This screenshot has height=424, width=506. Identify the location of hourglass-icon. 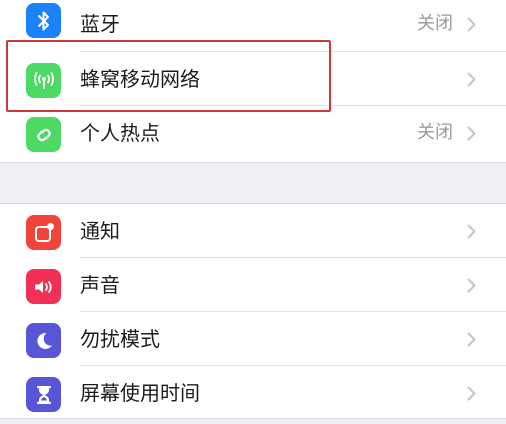
(43, 394).